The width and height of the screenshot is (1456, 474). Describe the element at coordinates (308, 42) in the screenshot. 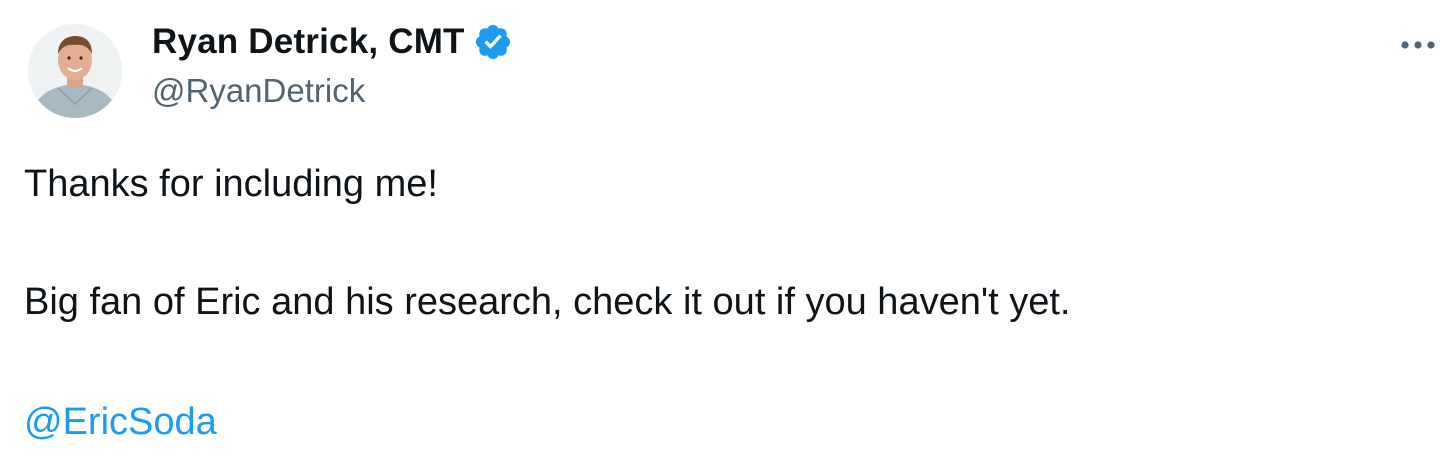

I see `author-display-name: Ryan Detrick, CMT` at that location.